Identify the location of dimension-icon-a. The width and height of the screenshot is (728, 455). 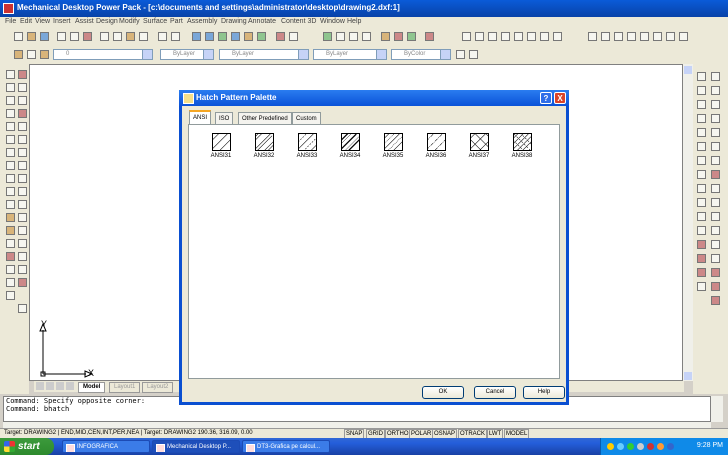
(592, 36).